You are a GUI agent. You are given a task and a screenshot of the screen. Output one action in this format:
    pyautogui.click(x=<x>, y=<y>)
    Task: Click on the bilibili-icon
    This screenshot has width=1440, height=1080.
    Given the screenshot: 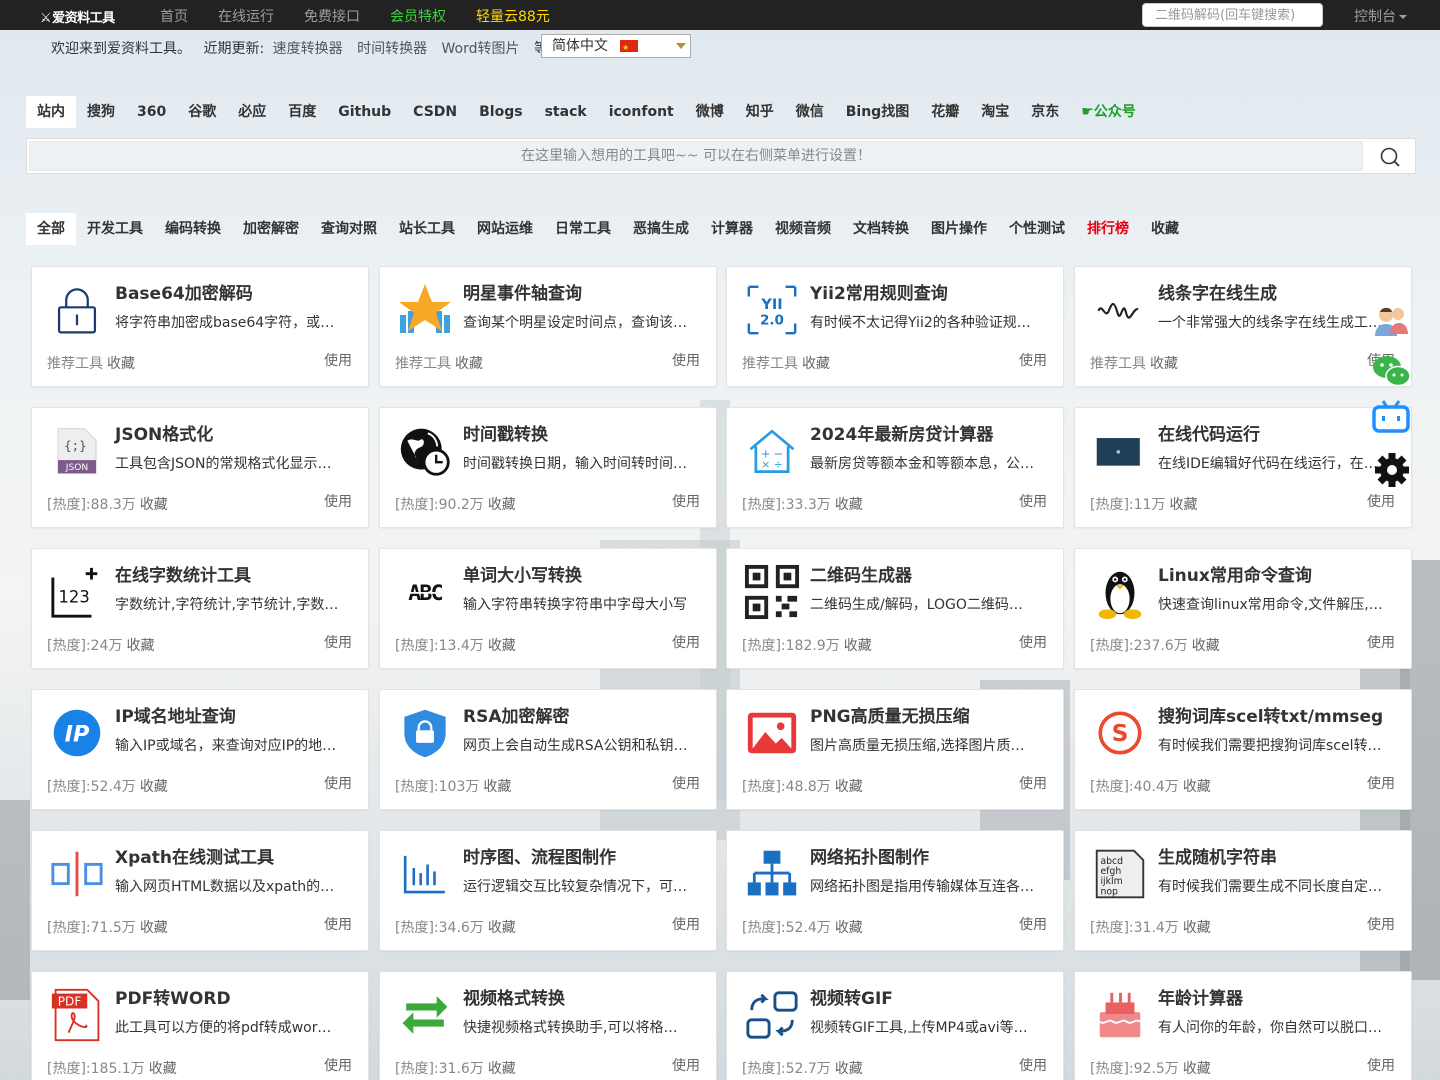 What is the action you would take?
    pyautogui.click(x=1392, y=418)
    